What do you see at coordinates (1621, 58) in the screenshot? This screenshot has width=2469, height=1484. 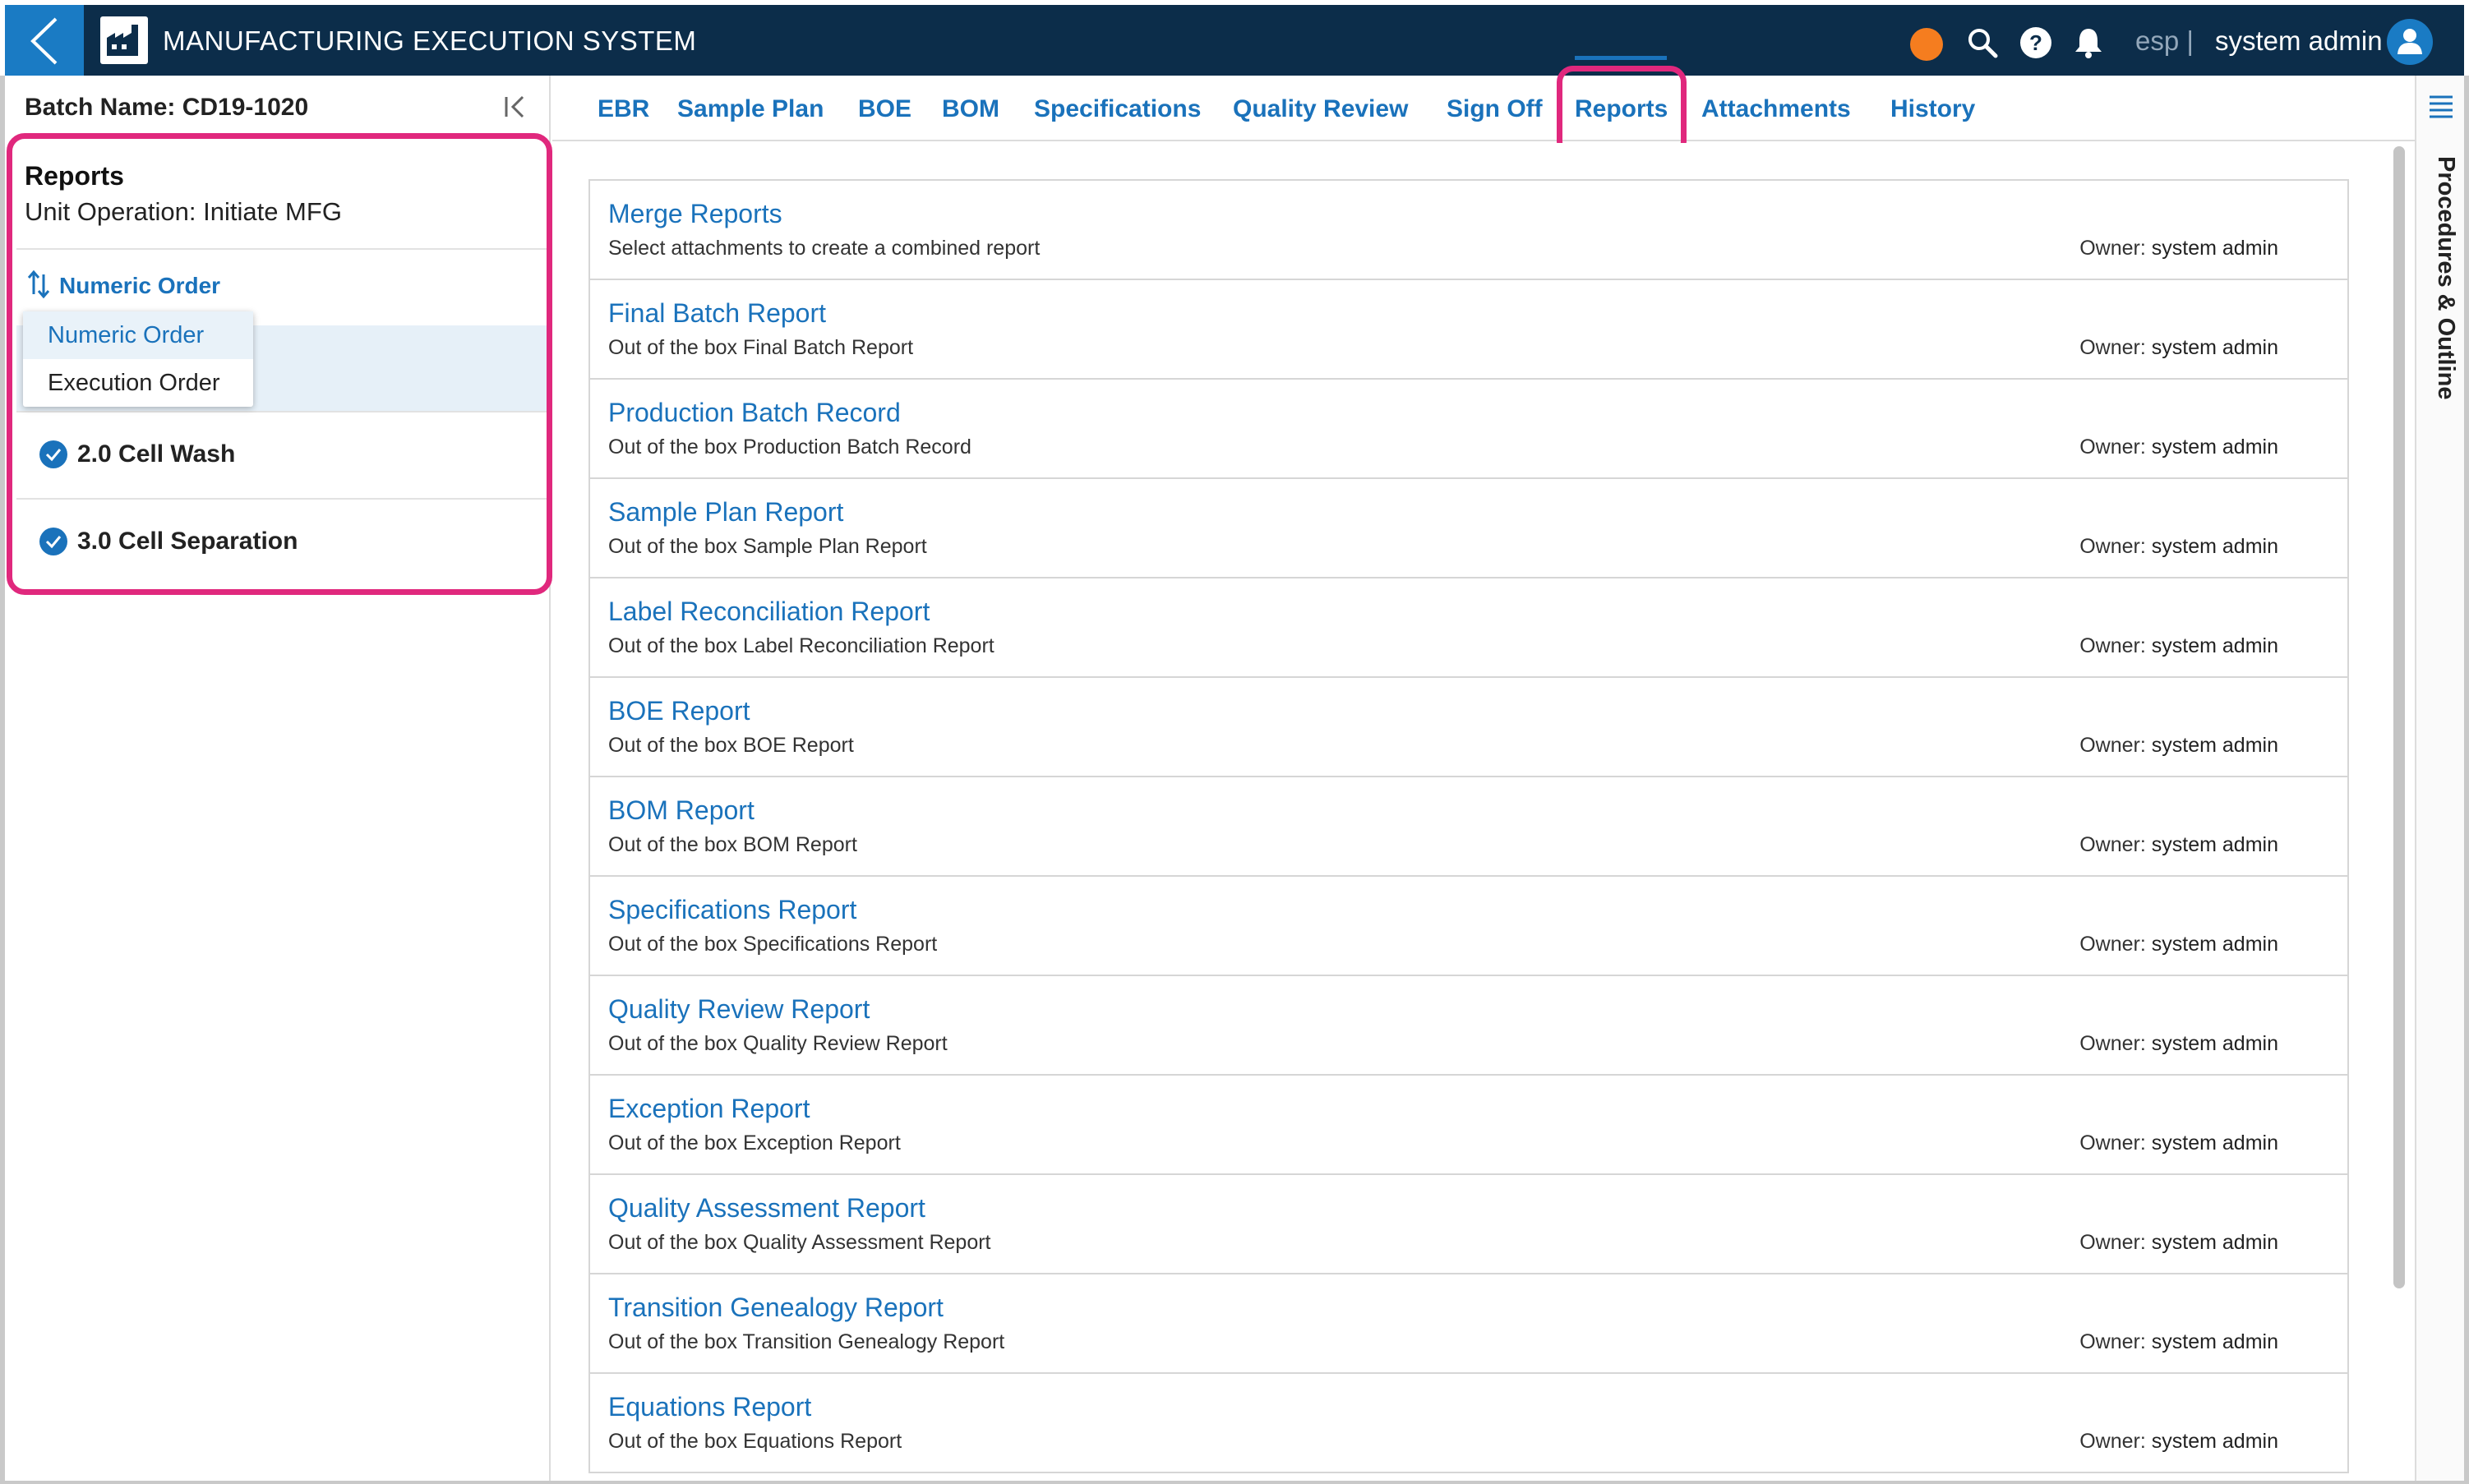 I see `active-tab-indicator` at bounding box center [1621, 58].